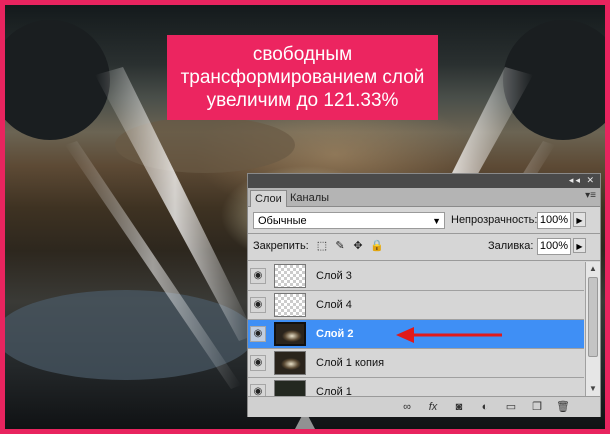 Image resolution: width=610 pixels, height=434 pixels. I want to click on mask-icon: ◙, so click(459, 407).